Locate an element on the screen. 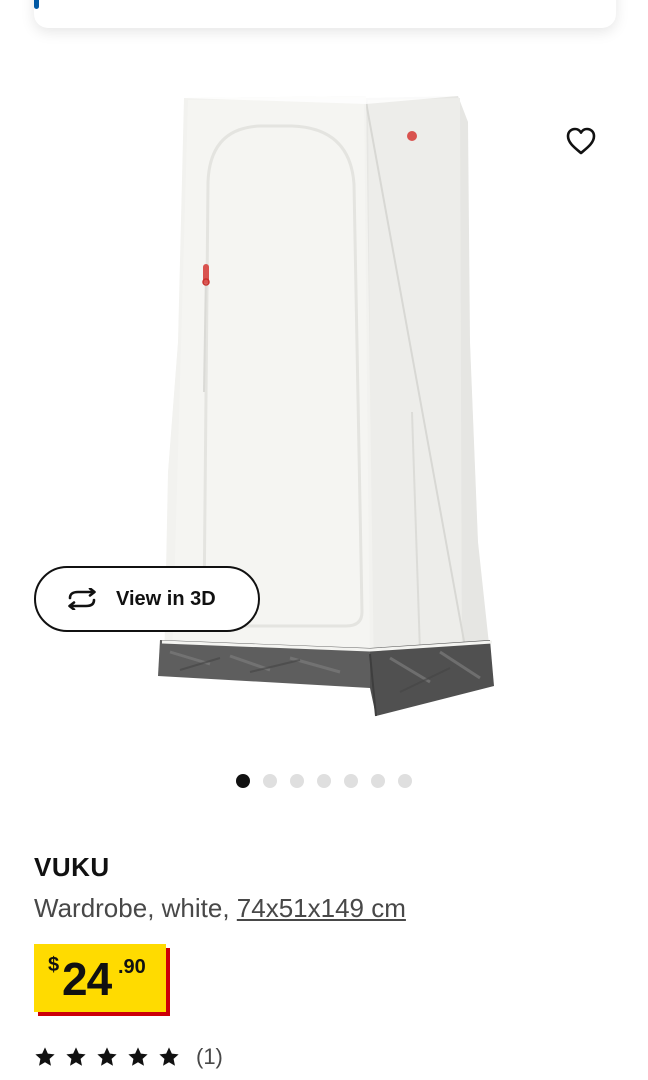 The image size is (648, 1080). favorite-button is located at coordinates (581, 141).